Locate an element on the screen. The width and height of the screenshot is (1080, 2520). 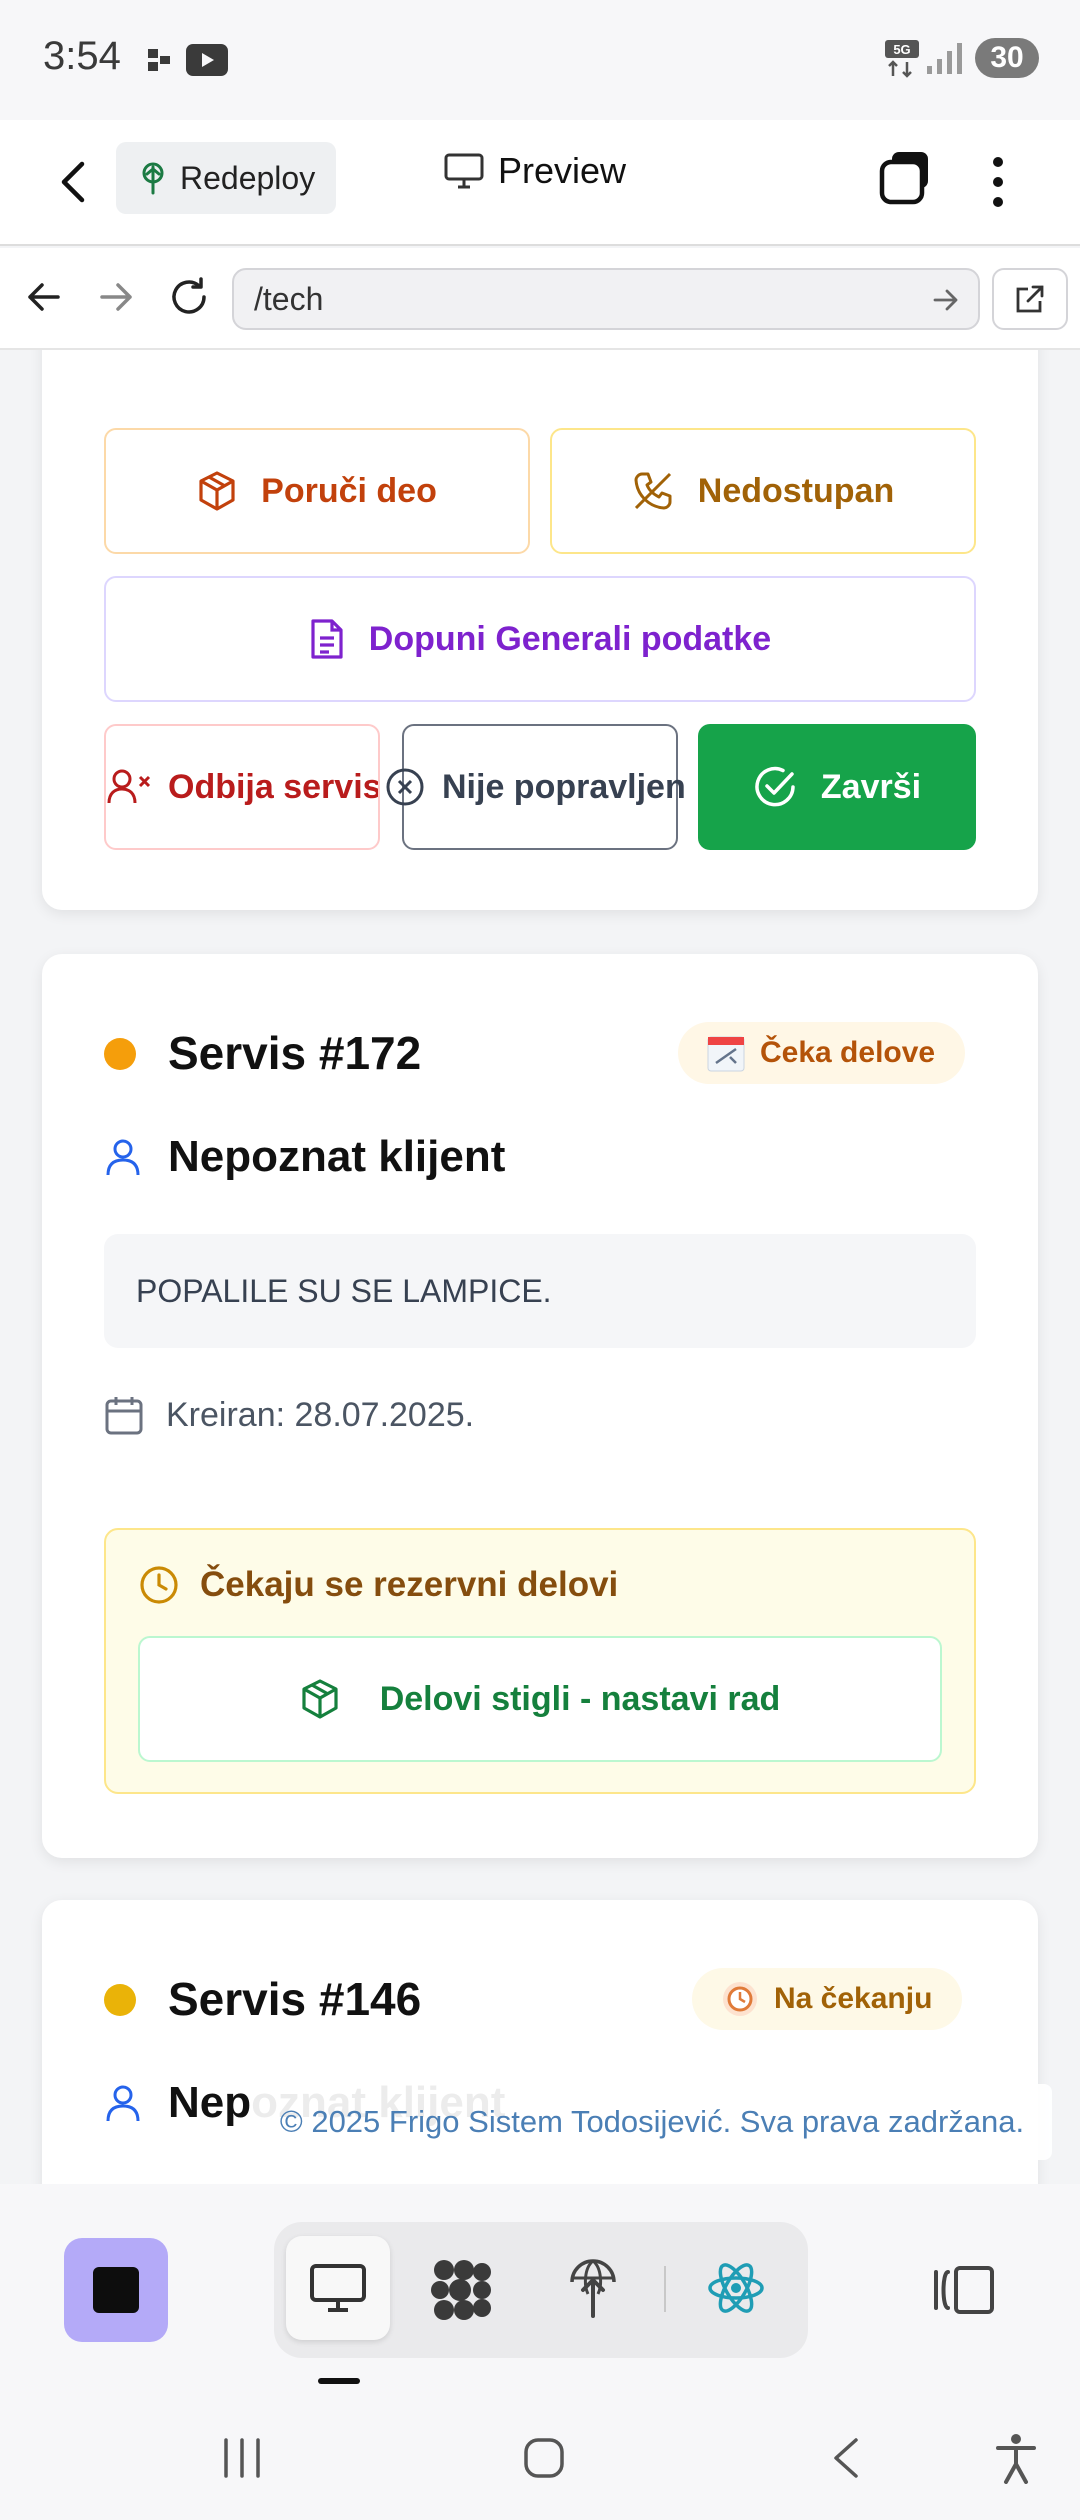
finish-button: Završi is located at coordinates (837, 787).